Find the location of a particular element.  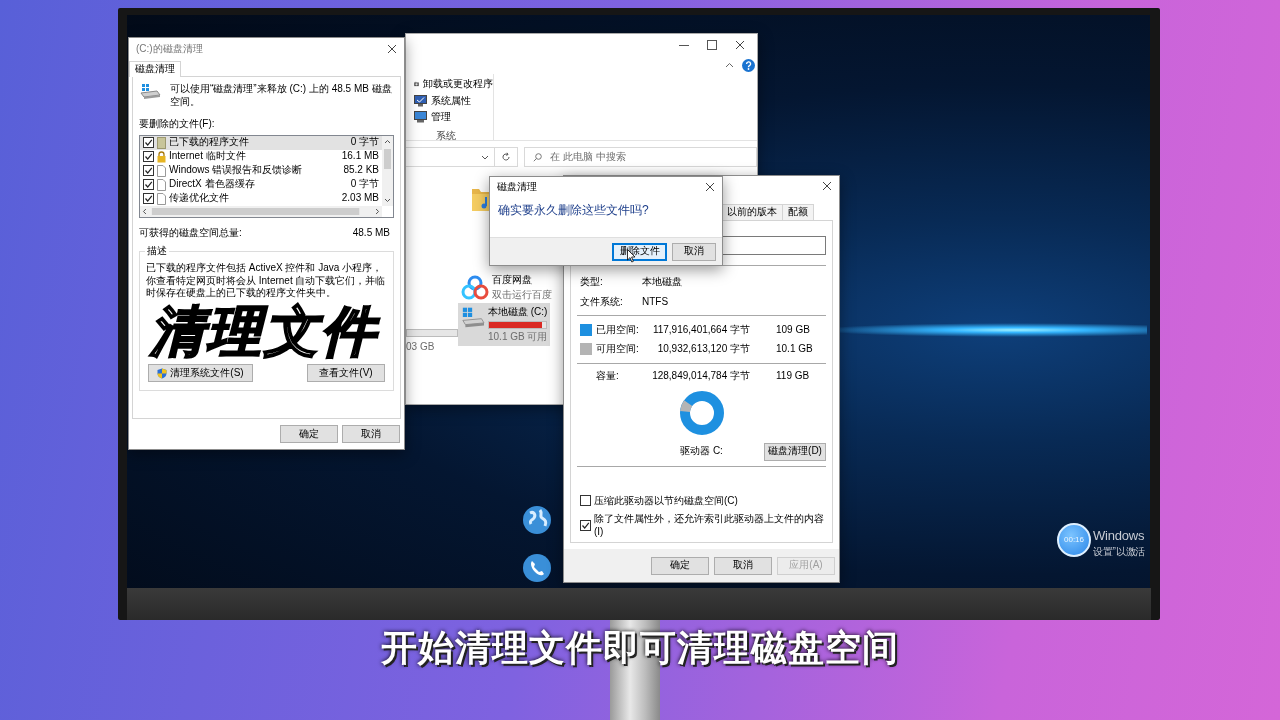

refresh-button is located at coordinates (506, 157).